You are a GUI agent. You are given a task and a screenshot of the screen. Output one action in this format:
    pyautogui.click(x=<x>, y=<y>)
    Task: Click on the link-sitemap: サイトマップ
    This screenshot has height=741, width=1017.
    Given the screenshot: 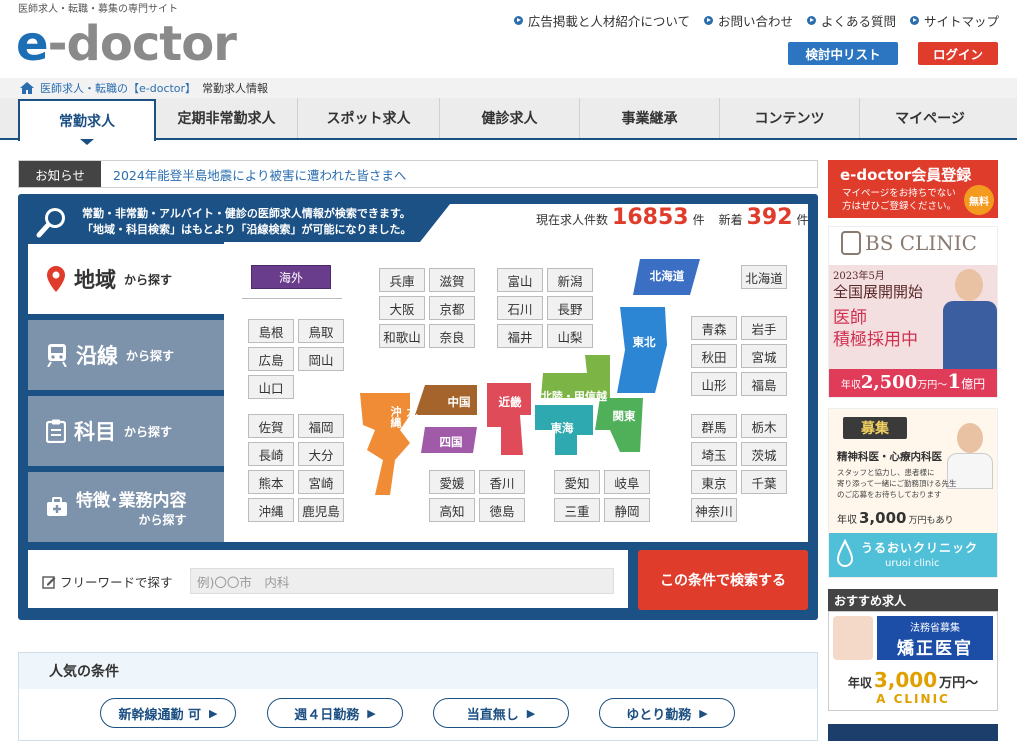 What is the action you would take?
    pyautogui.click(x=954, y=20)
    